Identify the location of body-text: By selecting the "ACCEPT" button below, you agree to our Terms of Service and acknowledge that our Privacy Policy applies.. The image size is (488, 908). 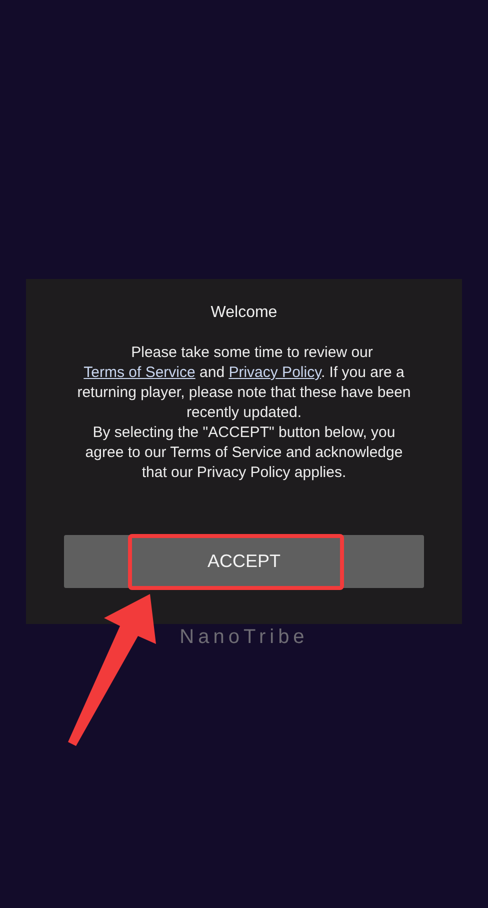
(244, 453).